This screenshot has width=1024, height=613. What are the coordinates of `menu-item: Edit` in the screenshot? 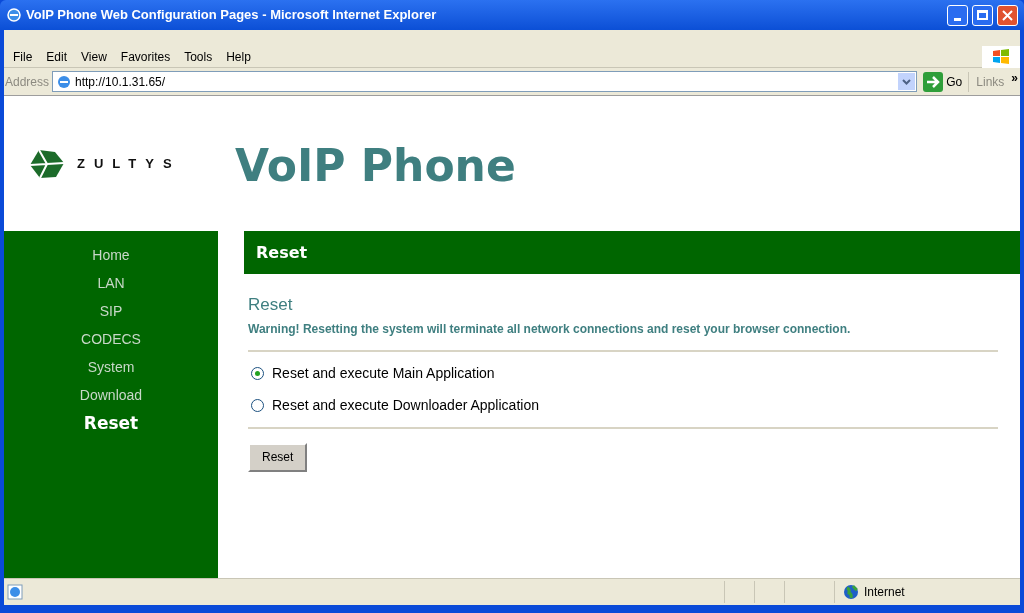 It's located at (57, 56).